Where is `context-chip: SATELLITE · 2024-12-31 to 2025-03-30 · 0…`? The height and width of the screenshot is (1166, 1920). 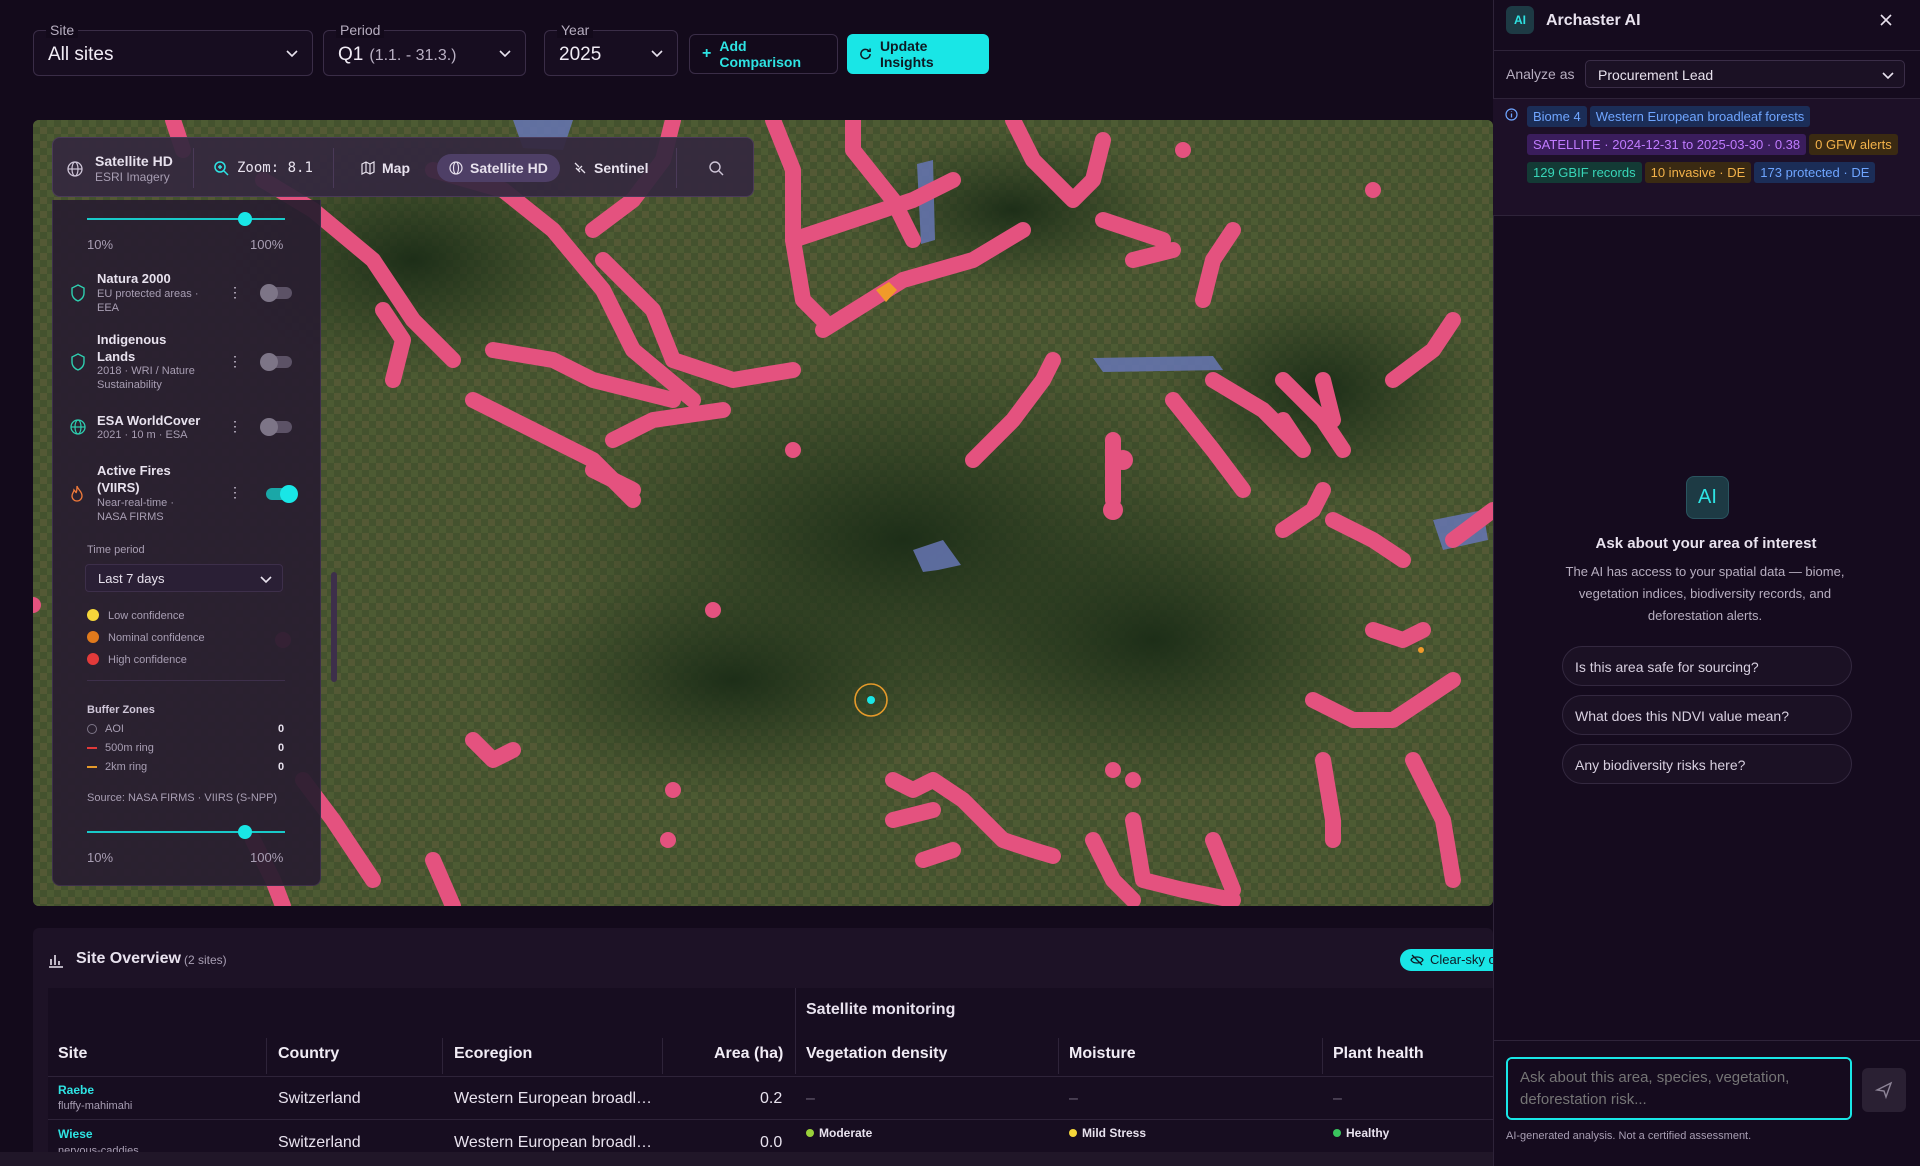 context-chip: SATELLITE · 2024-12-31 to 2025-03-30 · 0… is located at coordinates (1667, 144).